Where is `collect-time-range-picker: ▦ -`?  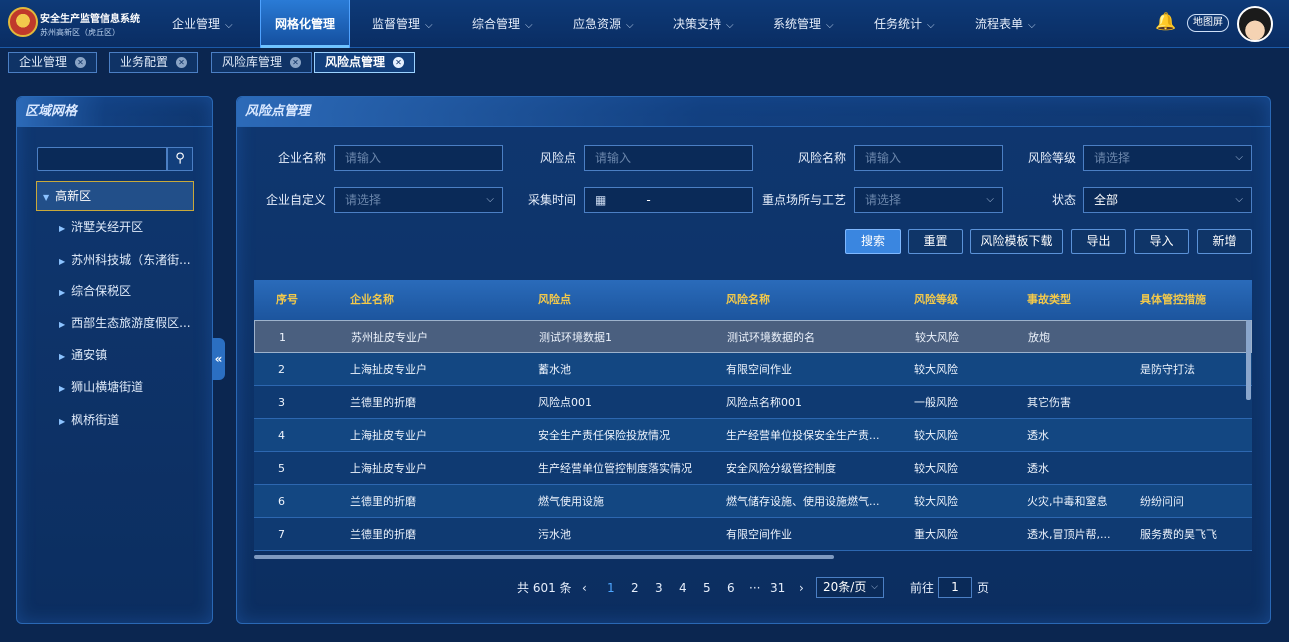
collect-time-range-picker: ▦ - is located at coordinates (668, 200).